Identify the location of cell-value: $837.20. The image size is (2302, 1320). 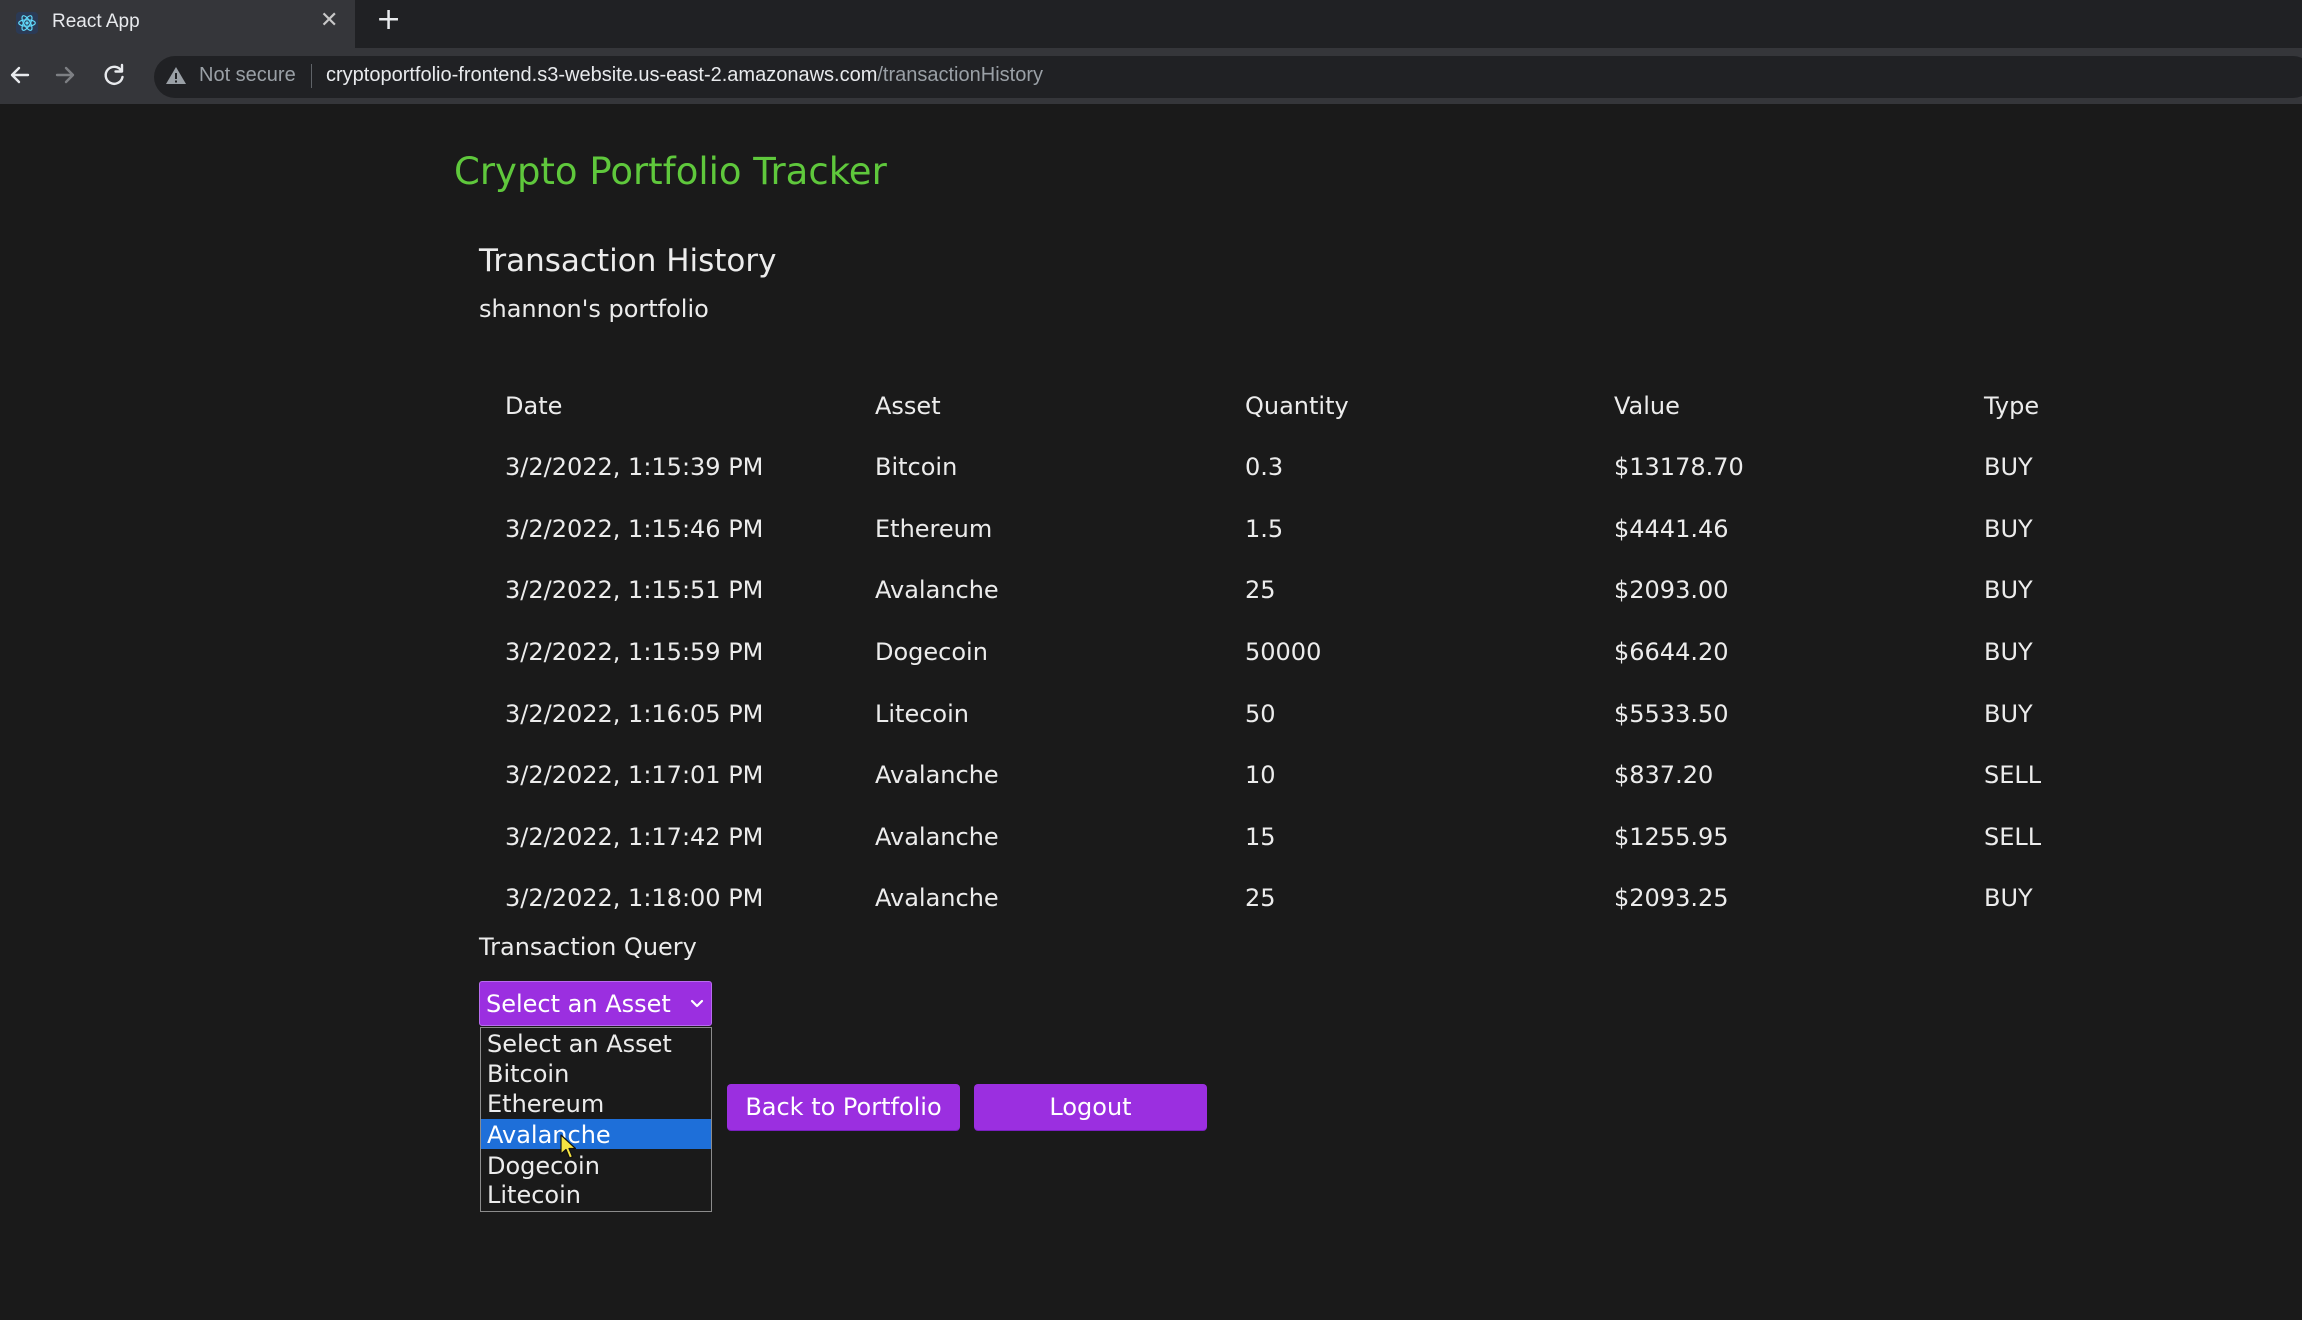
(1664, 775).